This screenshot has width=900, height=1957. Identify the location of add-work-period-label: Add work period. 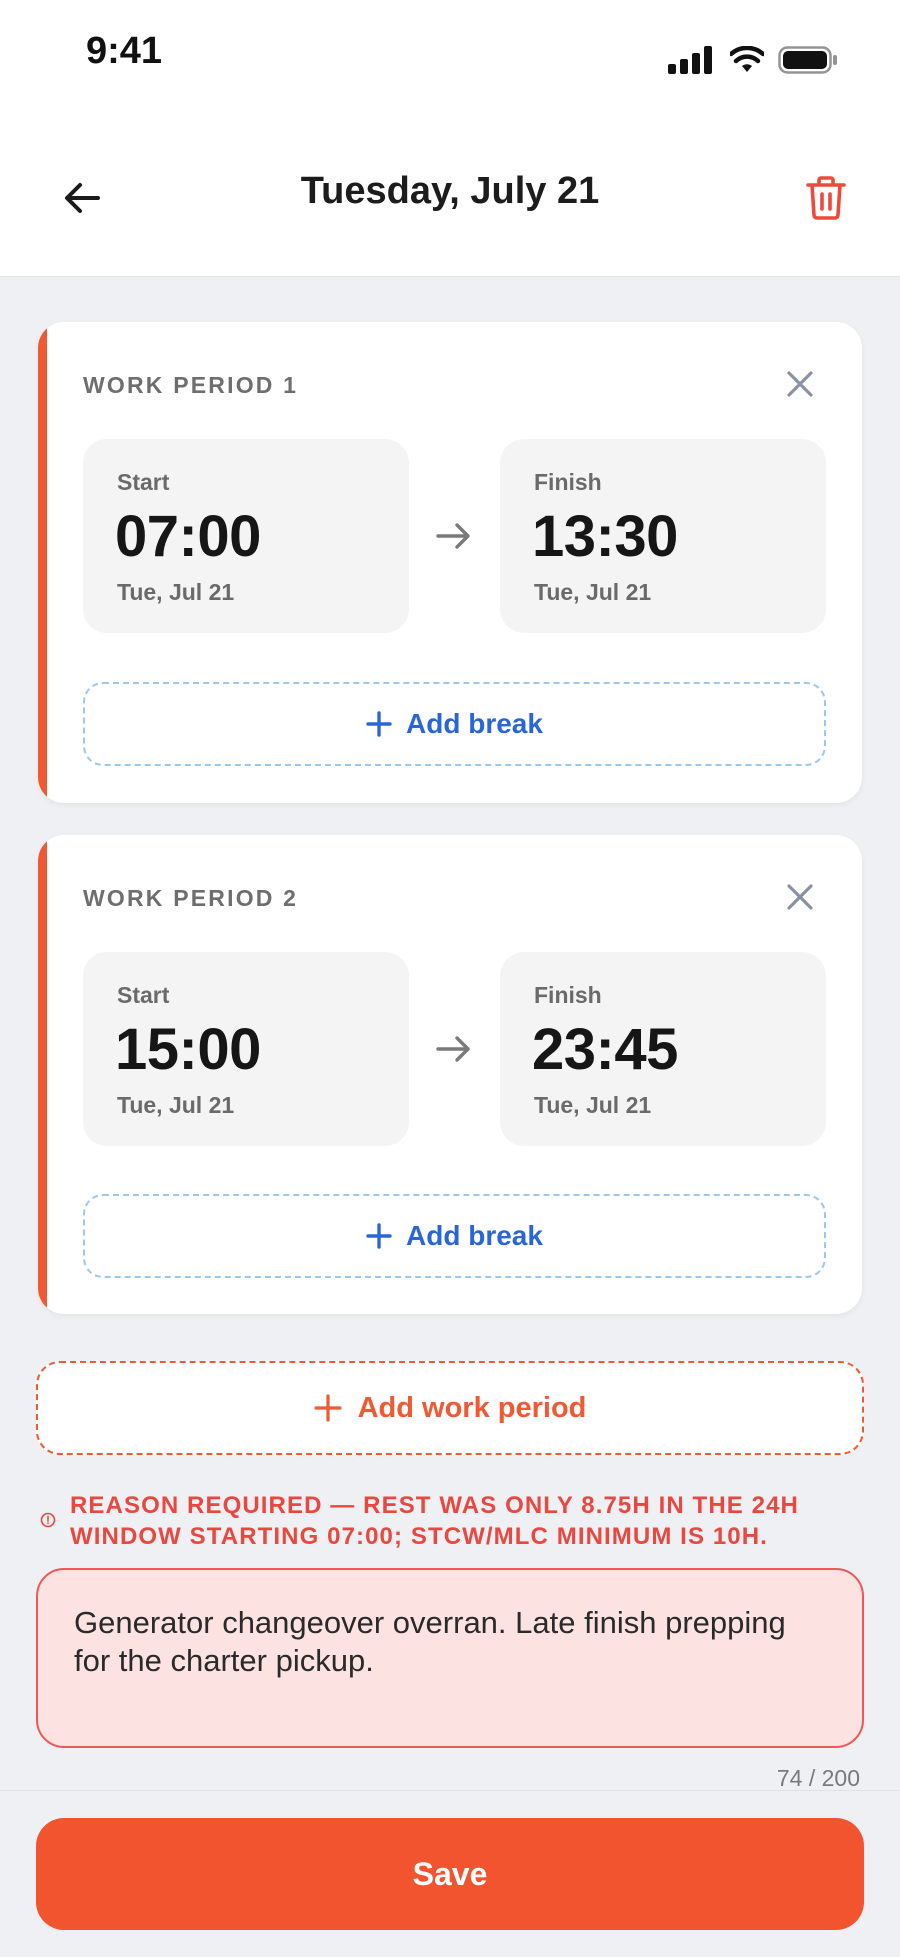
(472, 1407).